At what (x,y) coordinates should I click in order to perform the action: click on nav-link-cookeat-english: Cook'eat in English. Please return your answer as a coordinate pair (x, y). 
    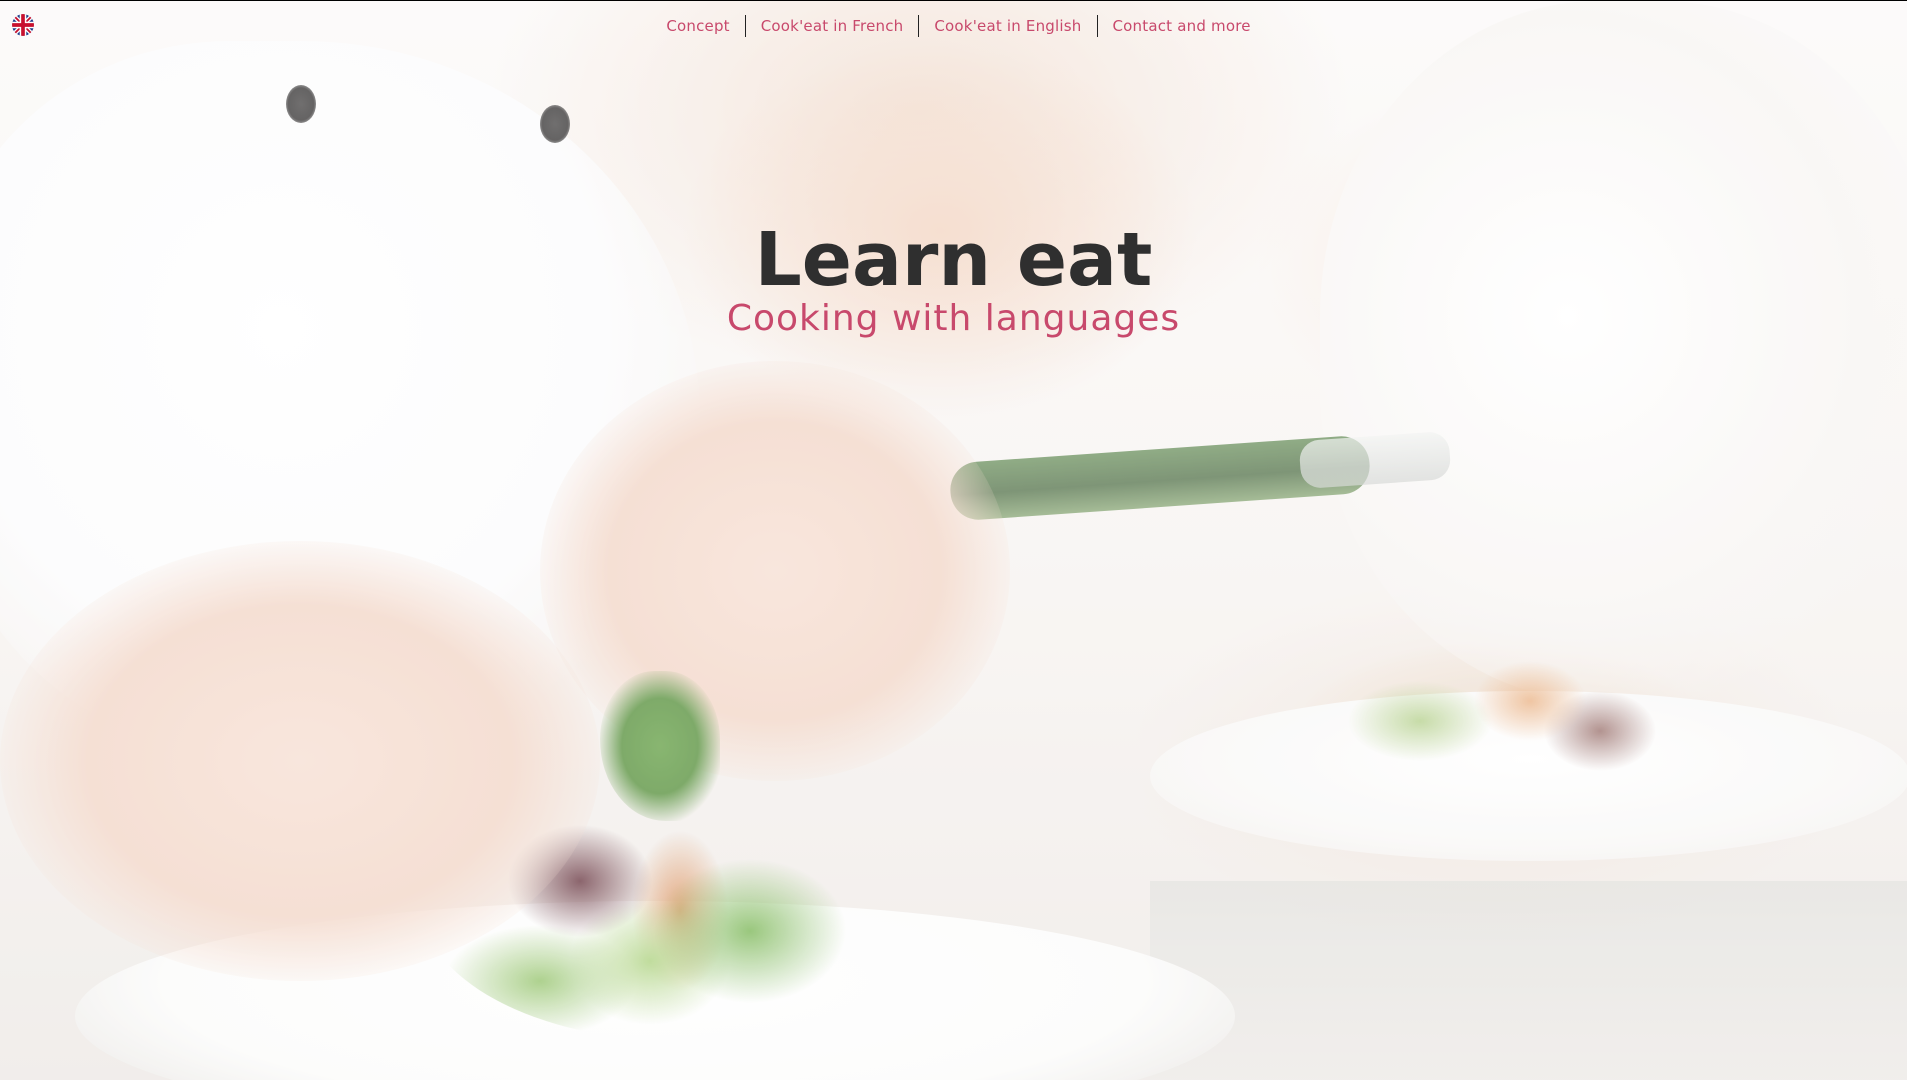
    Looking at the image, I should click on (1007, 26).